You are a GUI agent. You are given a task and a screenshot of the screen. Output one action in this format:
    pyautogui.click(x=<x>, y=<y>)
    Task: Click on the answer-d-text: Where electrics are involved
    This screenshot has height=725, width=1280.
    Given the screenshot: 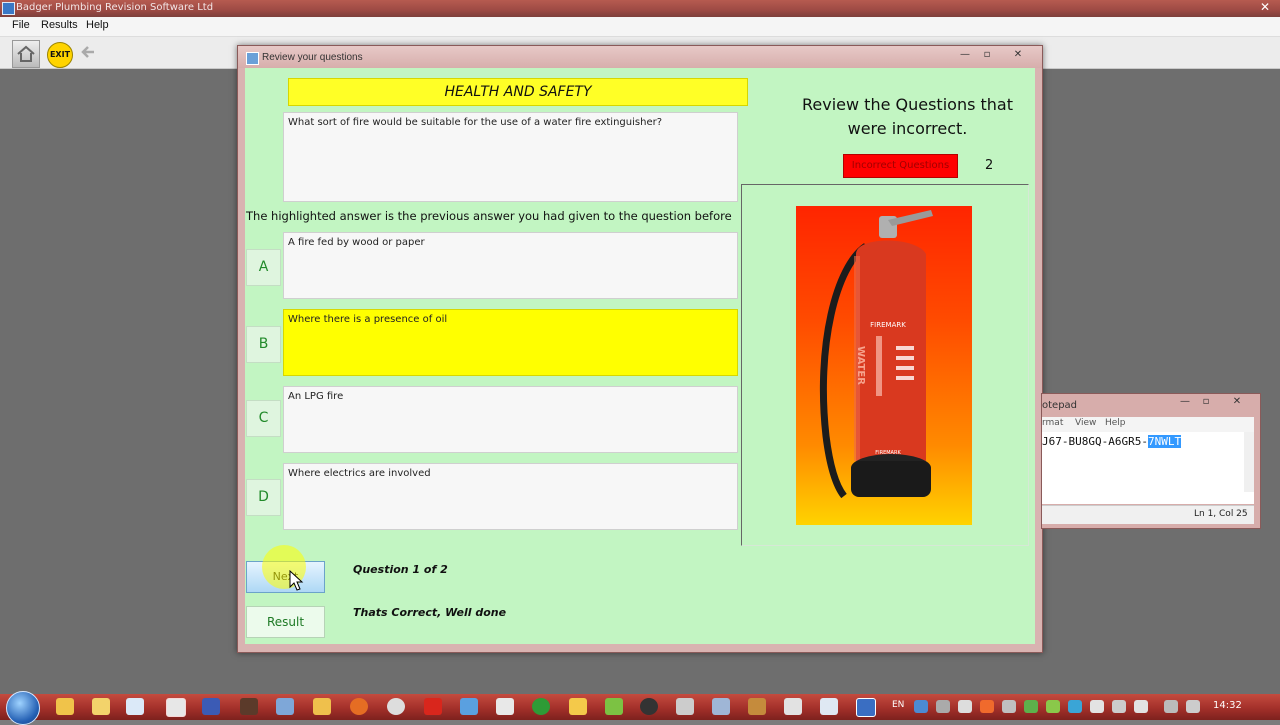 What is the action you would take?
    pyautogui.click(x=510, y=496)
    